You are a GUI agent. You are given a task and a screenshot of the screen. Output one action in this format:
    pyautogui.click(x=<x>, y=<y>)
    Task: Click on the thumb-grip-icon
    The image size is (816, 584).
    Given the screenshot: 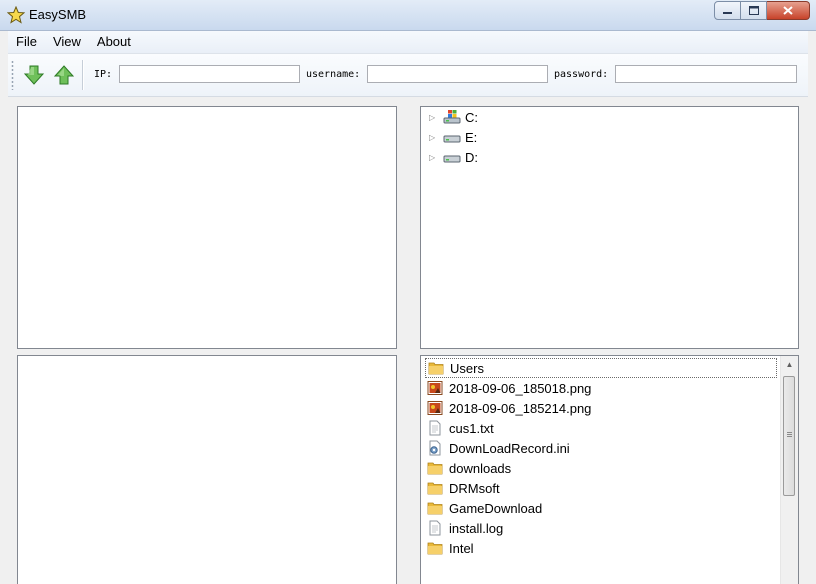 What is the action you would take?
    pyautogui.click(x=789, y=435)
    